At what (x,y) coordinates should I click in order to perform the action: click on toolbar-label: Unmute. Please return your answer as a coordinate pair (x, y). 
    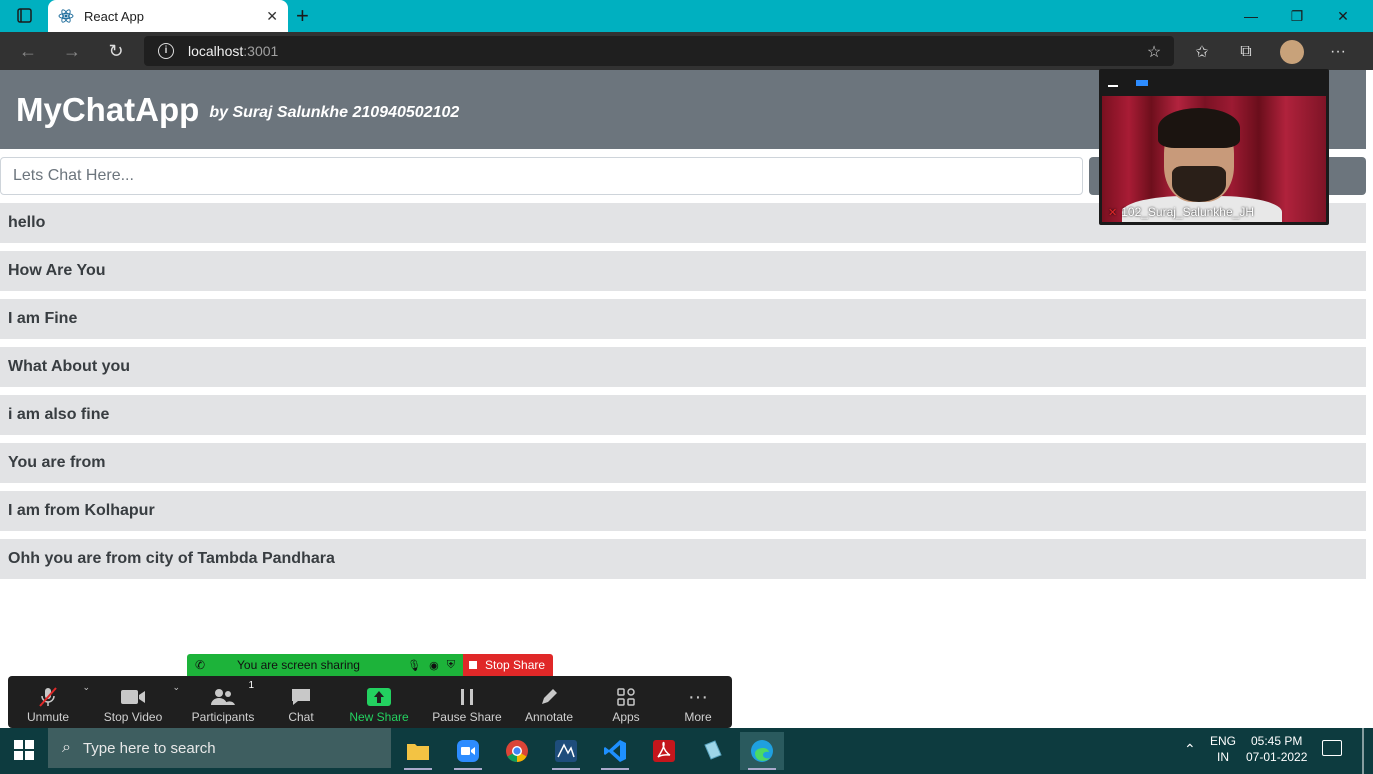
    Looking at the image, I should click on (48, 717).